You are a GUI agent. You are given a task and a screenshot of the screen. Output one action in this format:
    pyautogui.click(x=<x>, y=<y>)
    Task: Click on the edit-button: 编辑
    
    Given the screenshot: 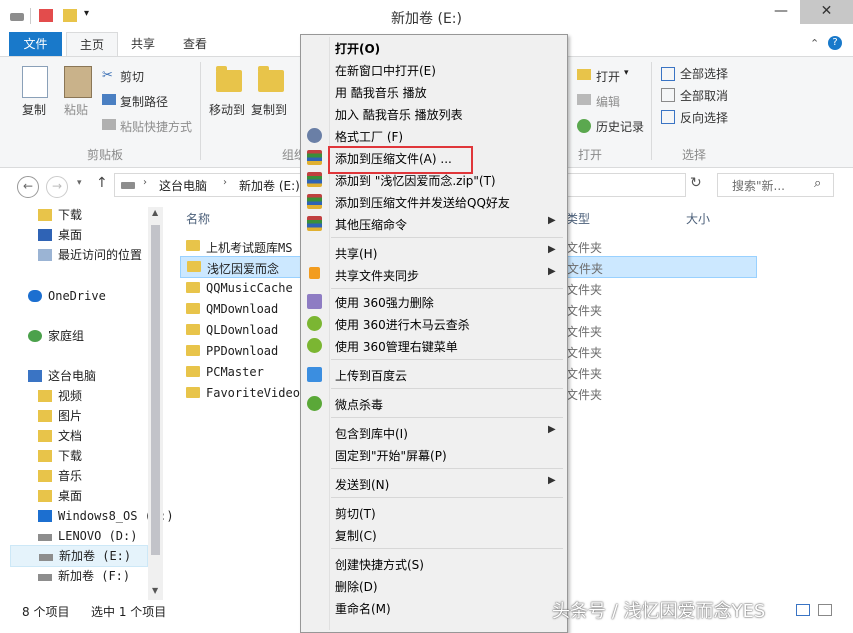 What is the action you would take?
    pyautogui.click(x=608, y=101)
    